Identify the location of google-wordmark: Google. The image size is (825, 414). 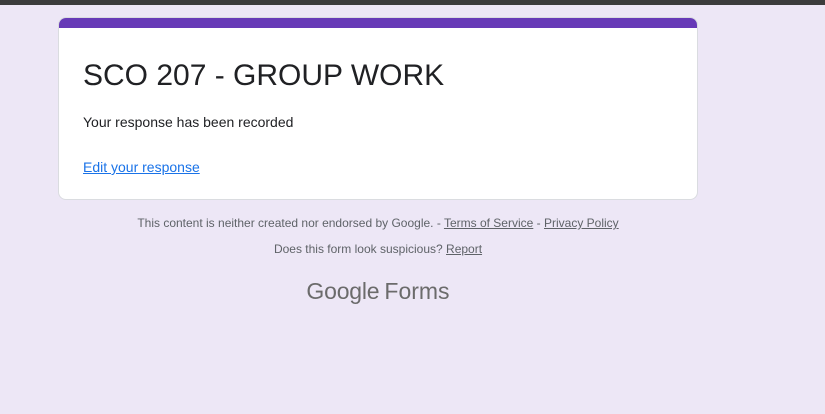
(343, 291).